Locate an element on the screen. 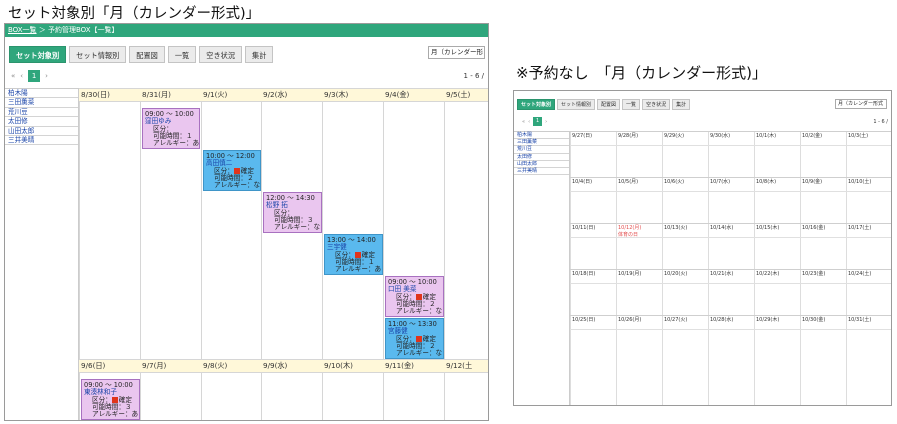 This screenshot has width=897, height=424. reservation-event: 12:00 ～ 14:30 松野 拓 区分： 可能時間：３ アレルギー：なし is located at coordinates (292, 212).